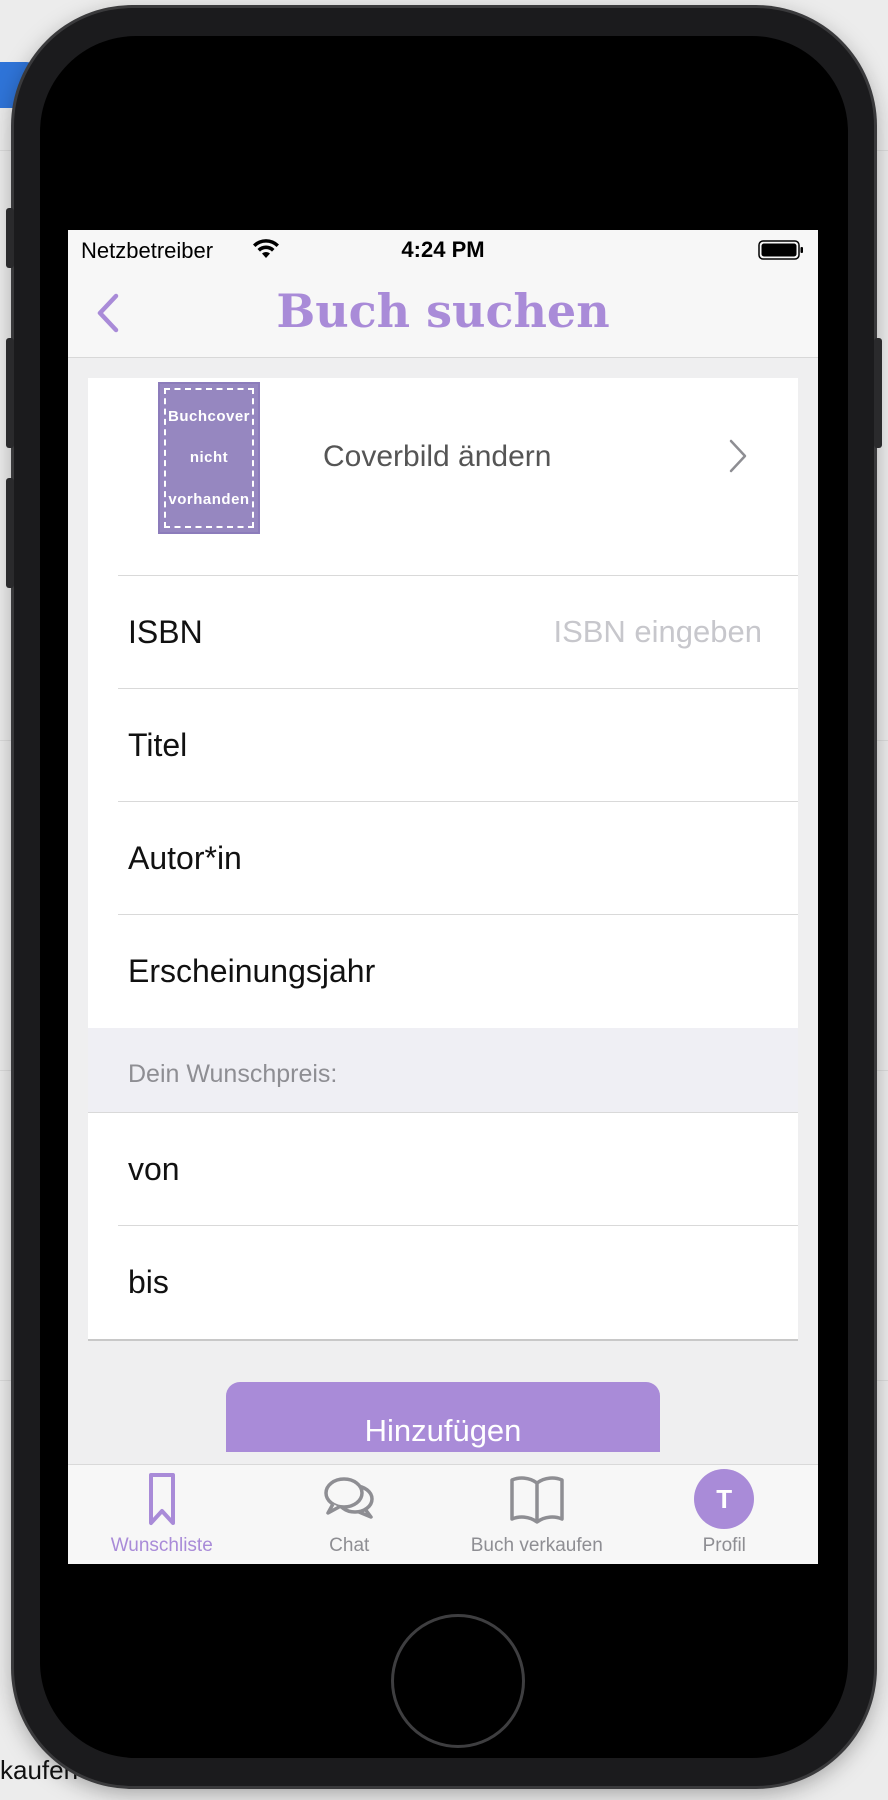  I want to click on bookmark-icon, so click(161, 1499).